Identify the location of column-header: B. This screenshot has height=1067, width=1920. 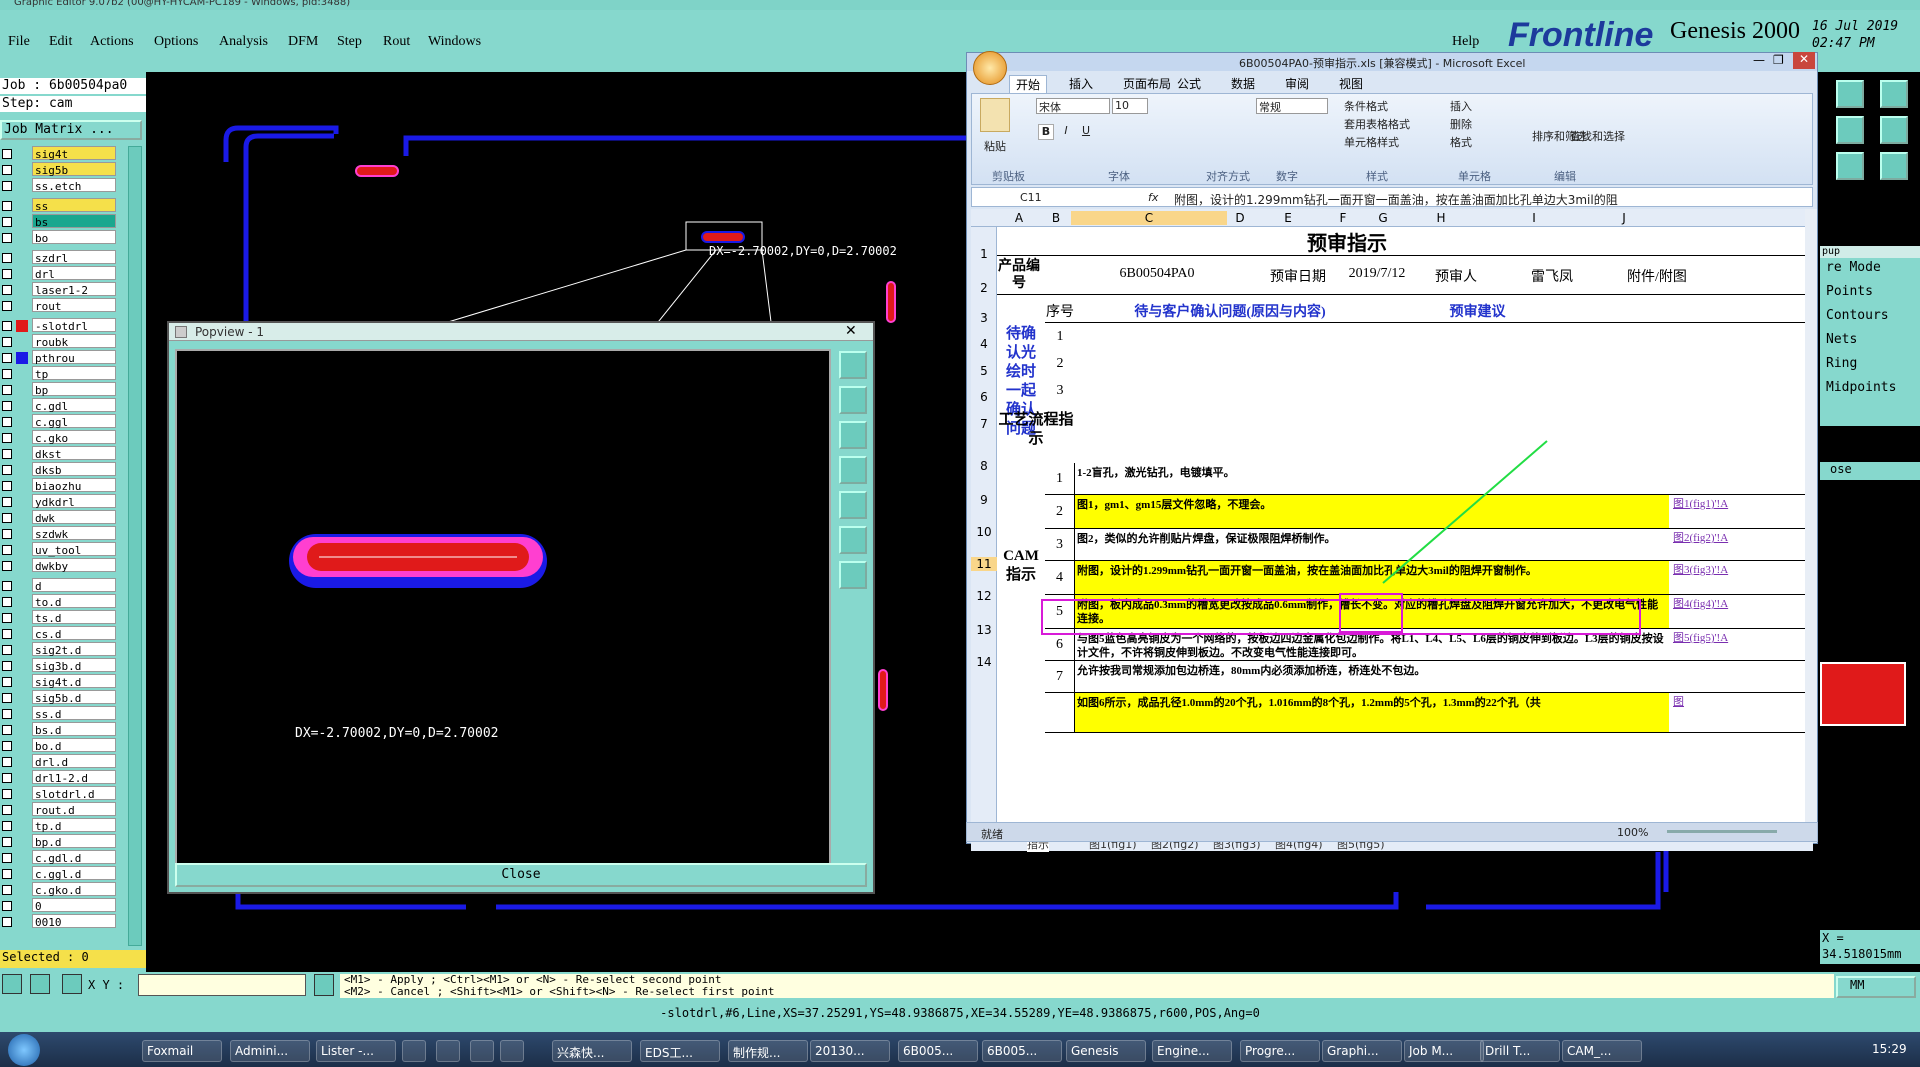
(1056, 218).